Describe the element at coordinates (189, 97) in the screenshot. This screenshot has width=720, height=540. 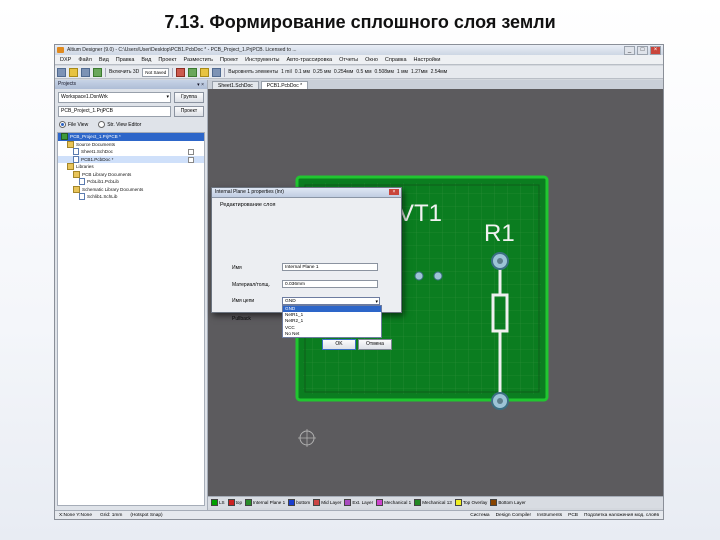
I see `workspace-button: Группа` at that location.